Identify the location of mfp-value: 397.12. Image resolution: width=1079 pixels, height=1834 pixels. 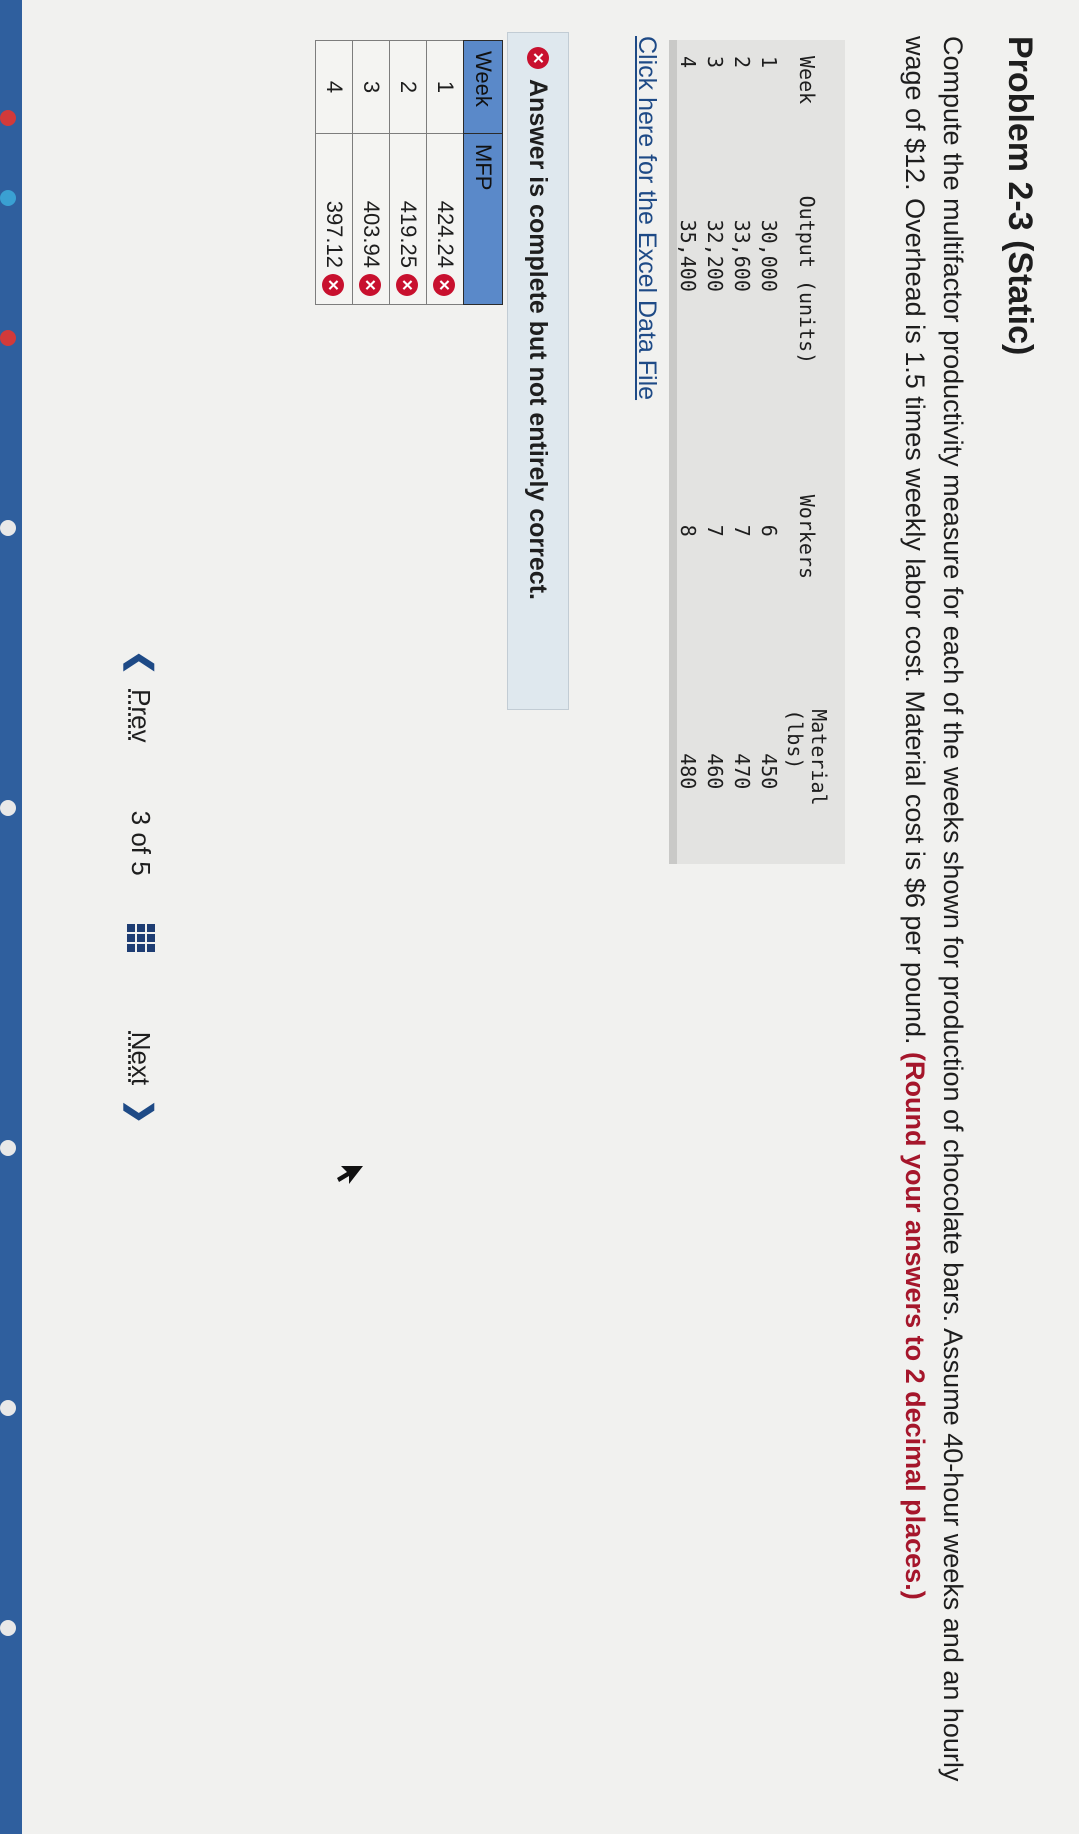
(334, 234).